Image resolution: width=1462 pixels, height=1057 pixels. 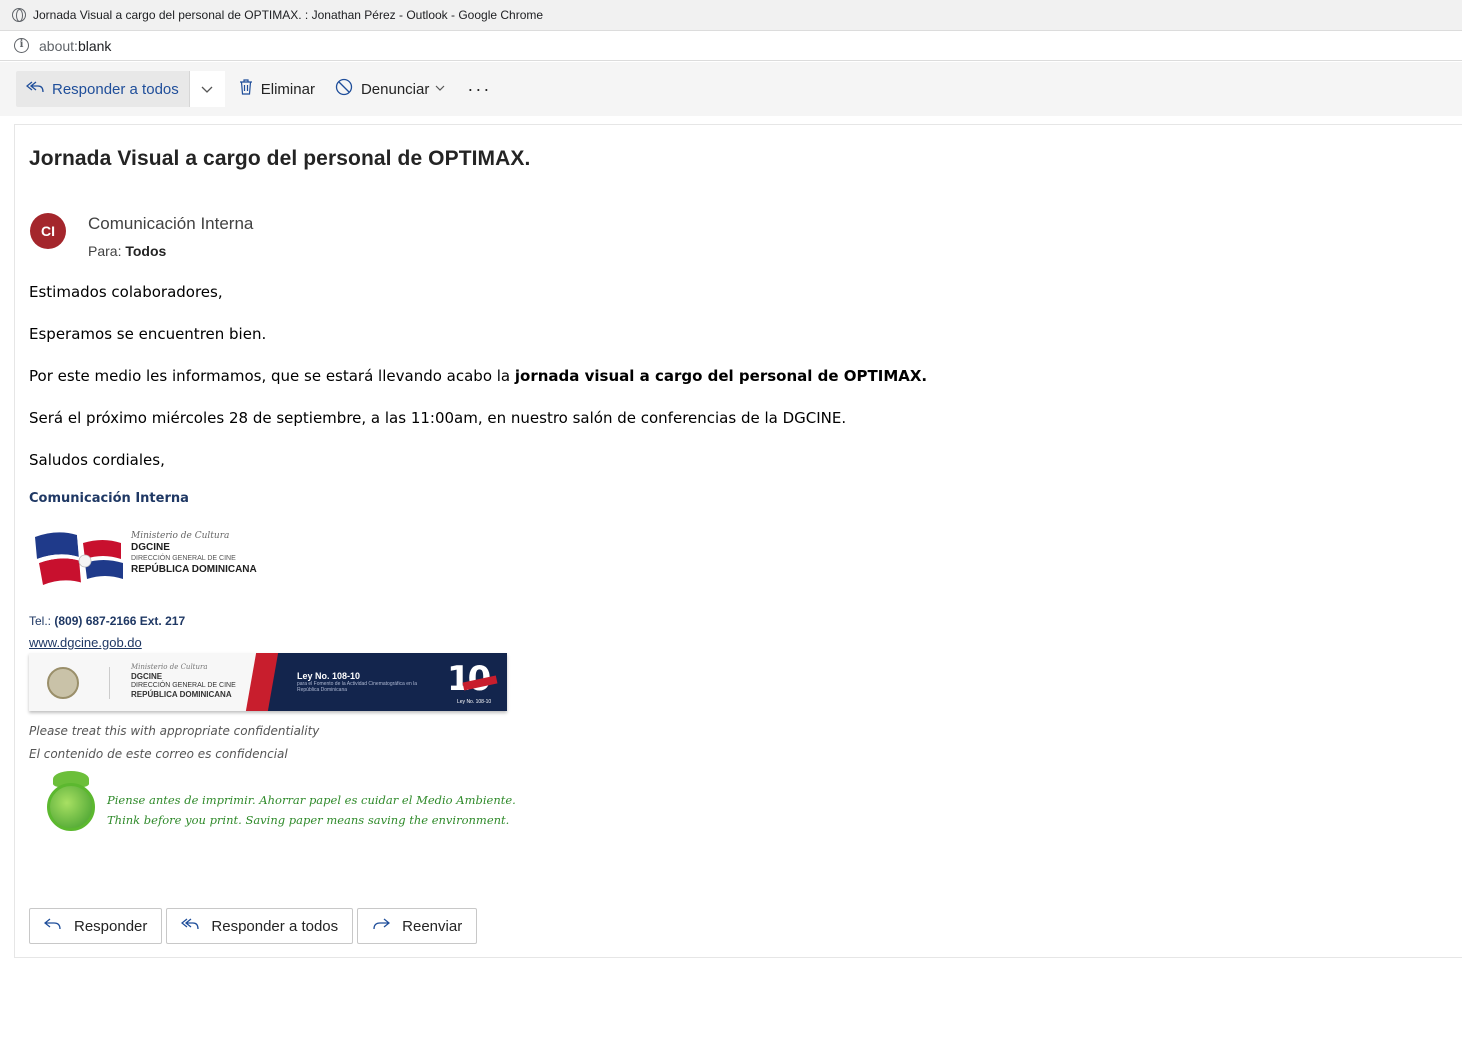 What do you see at coordinates (79, 558) in the screenshot?
I see `flag-logo` at bounding box center [79, 558].